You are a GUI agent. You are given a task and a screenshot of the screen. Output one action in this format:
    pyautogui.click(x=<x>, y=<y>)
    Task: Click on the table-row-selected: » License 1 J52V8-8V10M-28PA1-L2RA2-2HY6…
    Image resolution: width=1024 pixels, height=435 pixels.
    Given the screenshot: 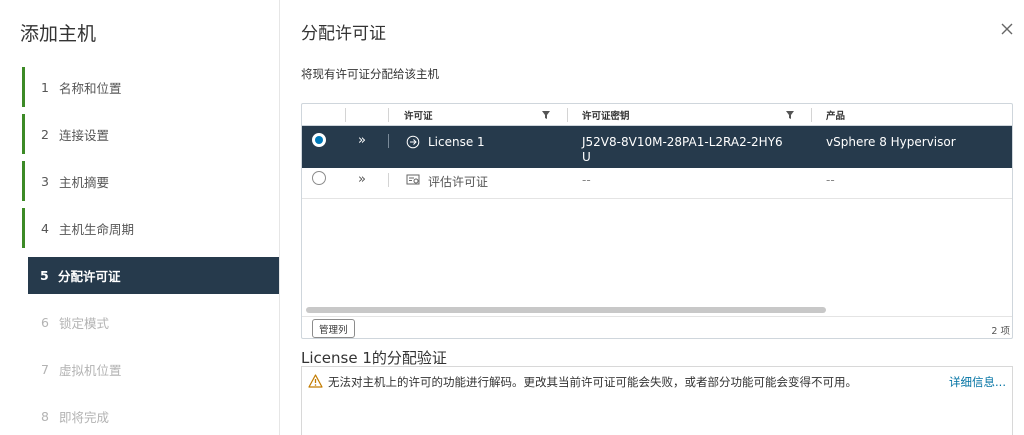 What is the action you would take?
    pyautogui.click(x=657, y=147)
    